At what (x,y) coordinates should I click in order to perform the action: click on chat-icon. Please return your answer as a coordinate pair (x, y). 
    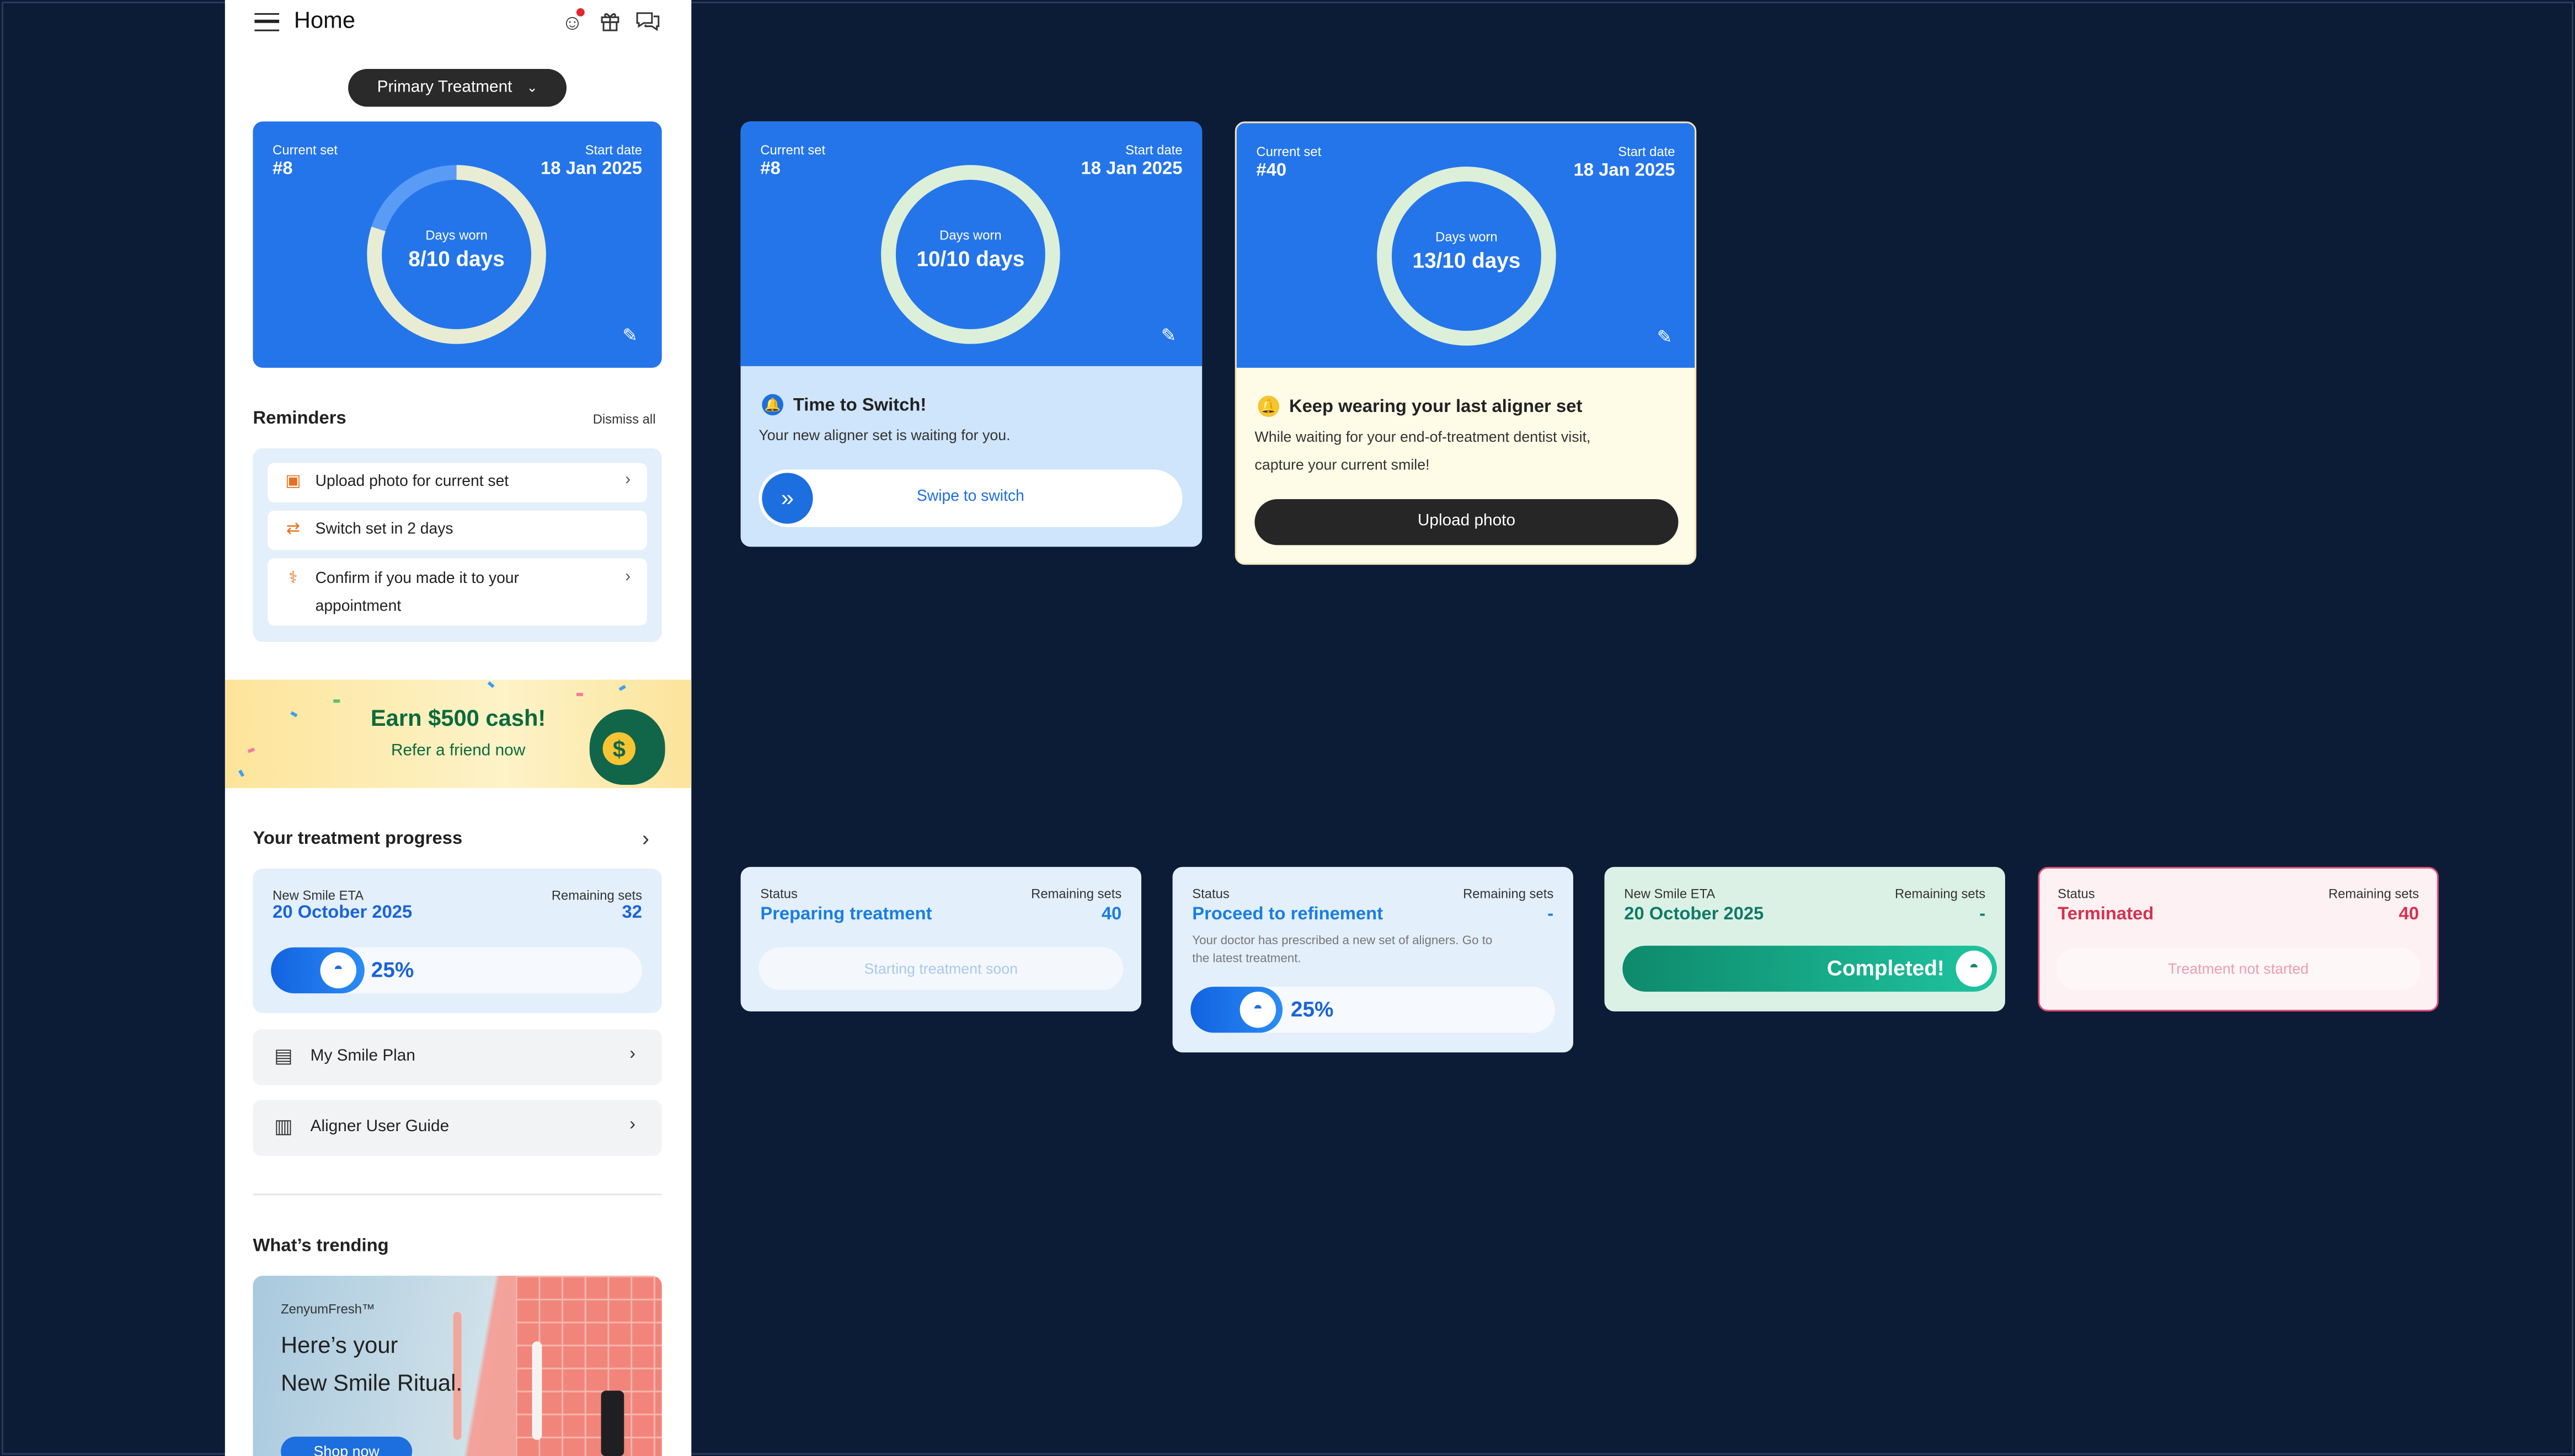
    Looking at the image, I should click on (647, 22).